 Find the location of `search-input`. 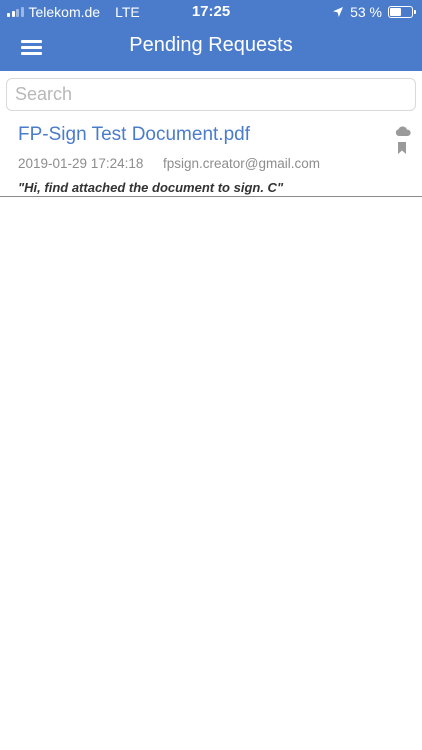

search-input is located at coordinates (211, 94).